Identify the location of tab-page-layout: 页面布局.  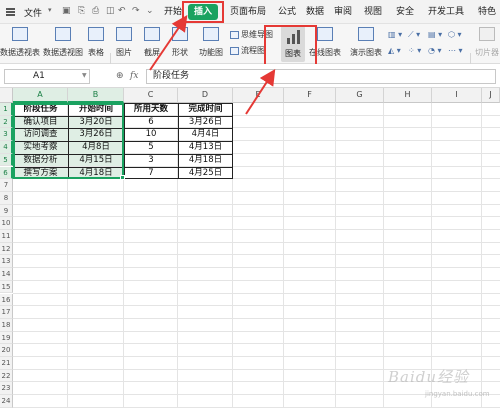
(248, 12).